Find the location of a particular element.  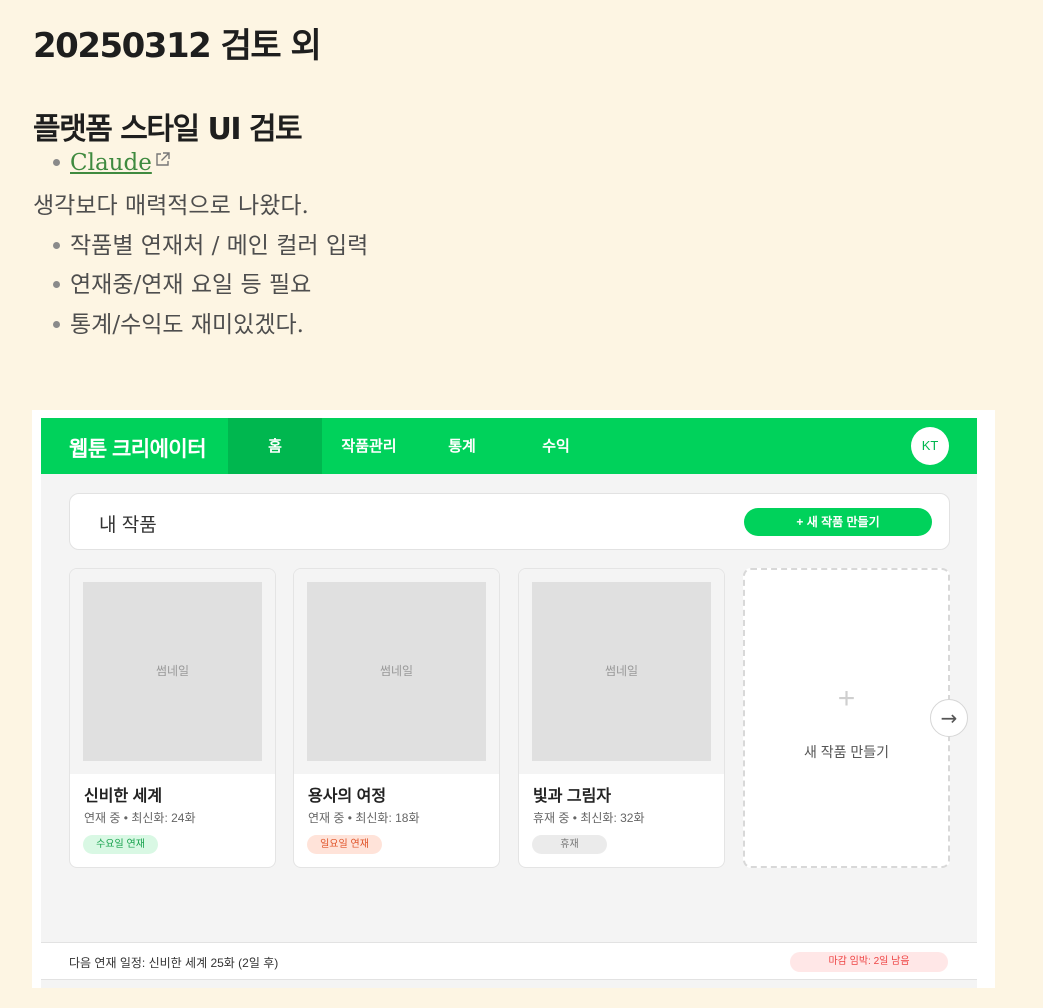

external-link-icon is located at coordinates (162, 161).